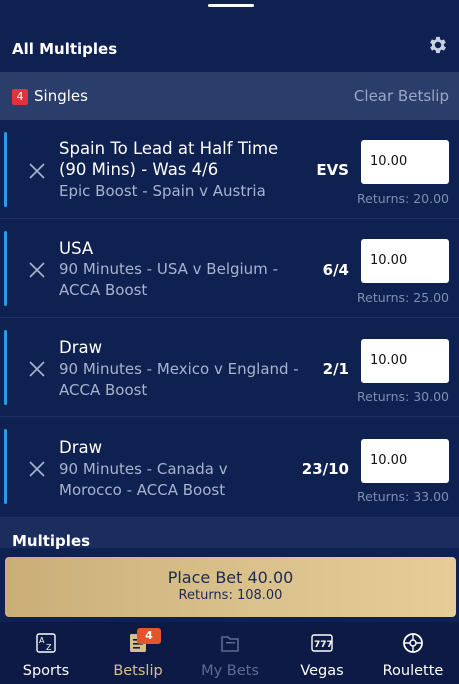 This screenshot has height=684, width=459. I want to click on sports-az-icon: A Z, so click(46, 643).